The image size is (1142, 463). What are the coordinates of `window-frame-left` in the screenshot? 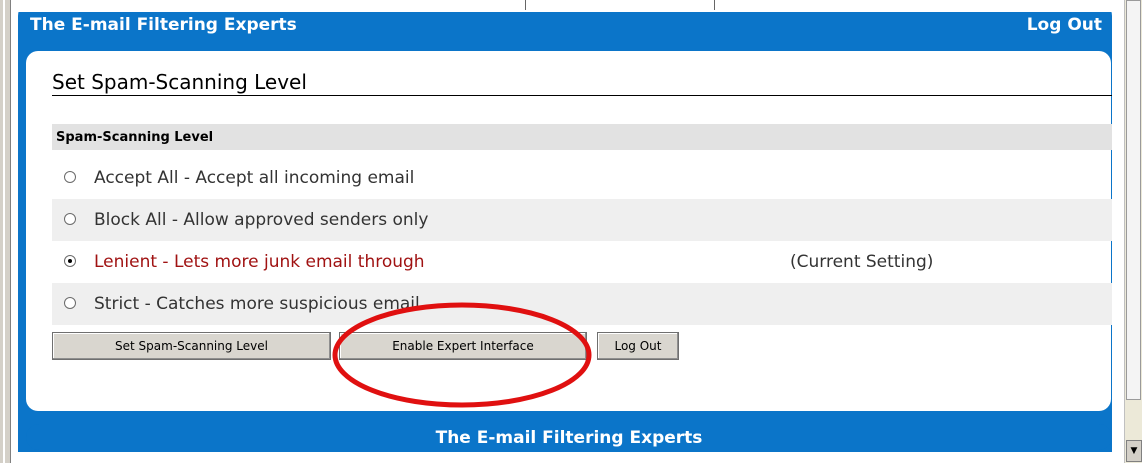 It's located at (5, 231).